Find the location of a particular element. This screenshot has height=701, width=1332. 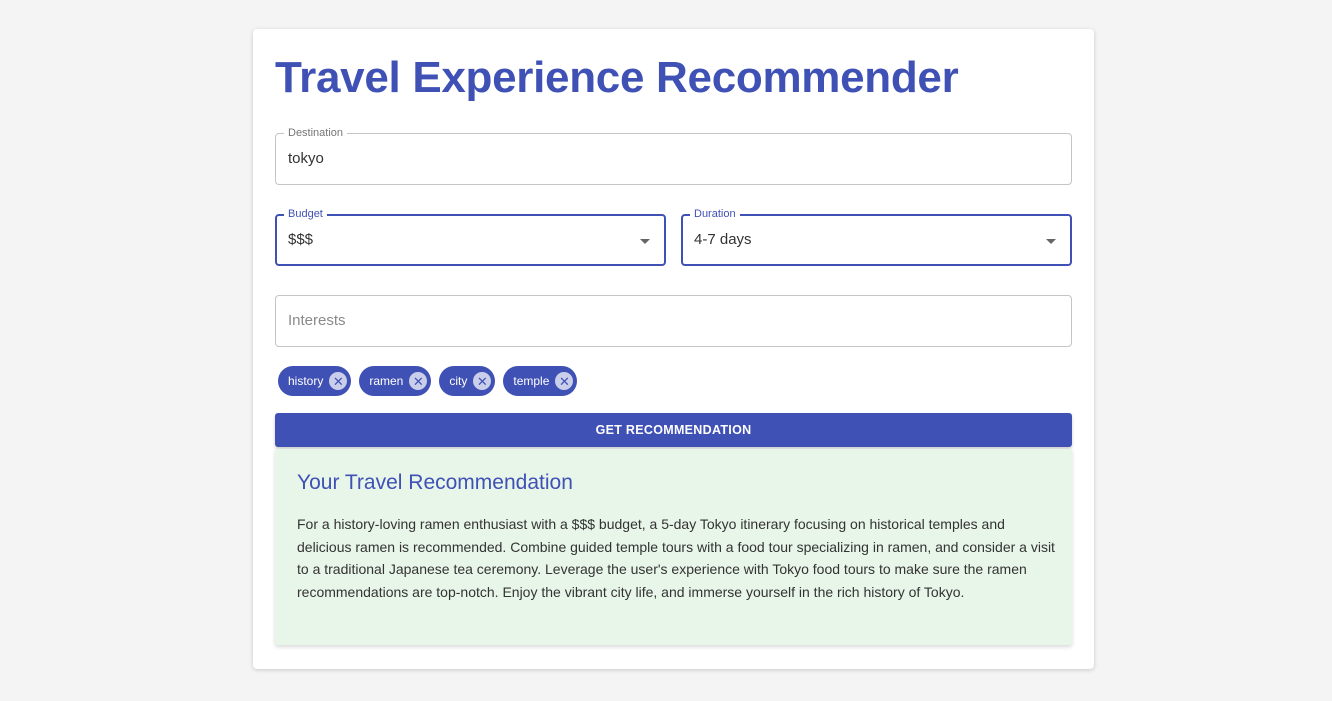

chip-temple: temple ✕ is located at coordinates (540, 381).